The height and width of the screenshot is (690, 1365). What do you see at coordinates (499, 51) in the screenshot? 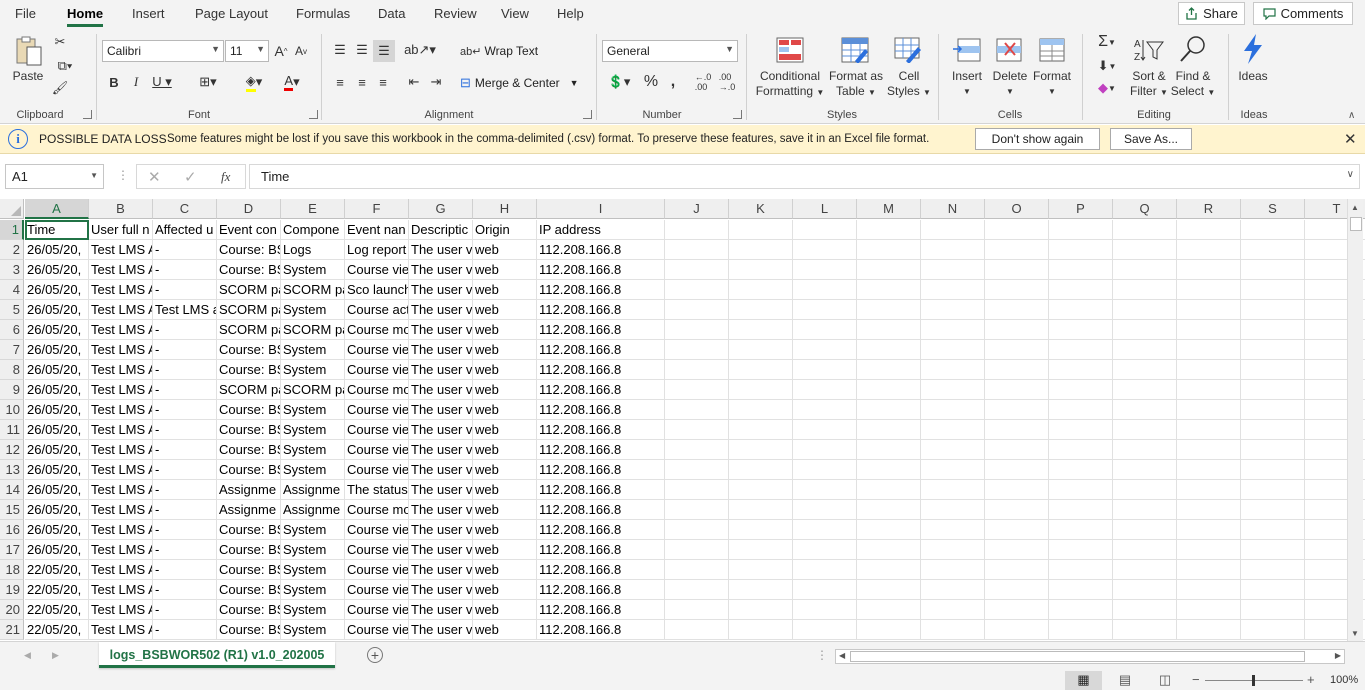
I see `wrap-text-button: ab↵ Wrap Text` at bounding box center [499, 51].